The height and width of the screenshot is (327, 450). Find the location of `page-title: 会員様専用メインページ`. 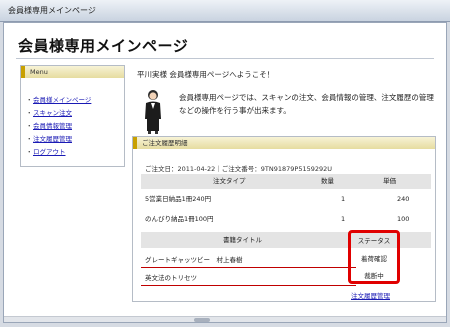

page-title: 会員様専用メインページ is located at coordinates (103, 46).